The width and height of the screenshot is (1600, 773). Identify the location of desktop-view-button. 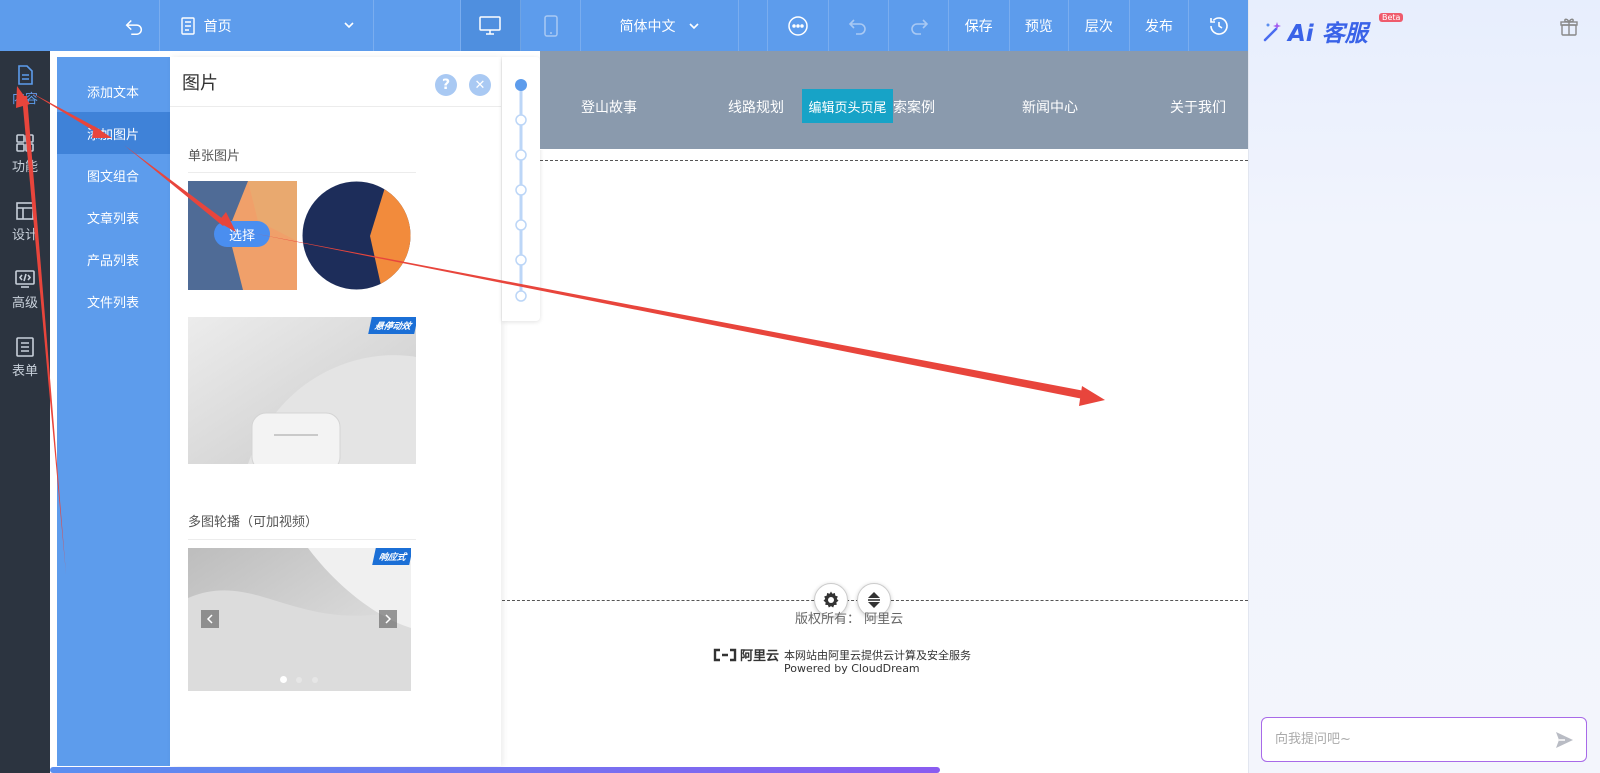
(491, 25).